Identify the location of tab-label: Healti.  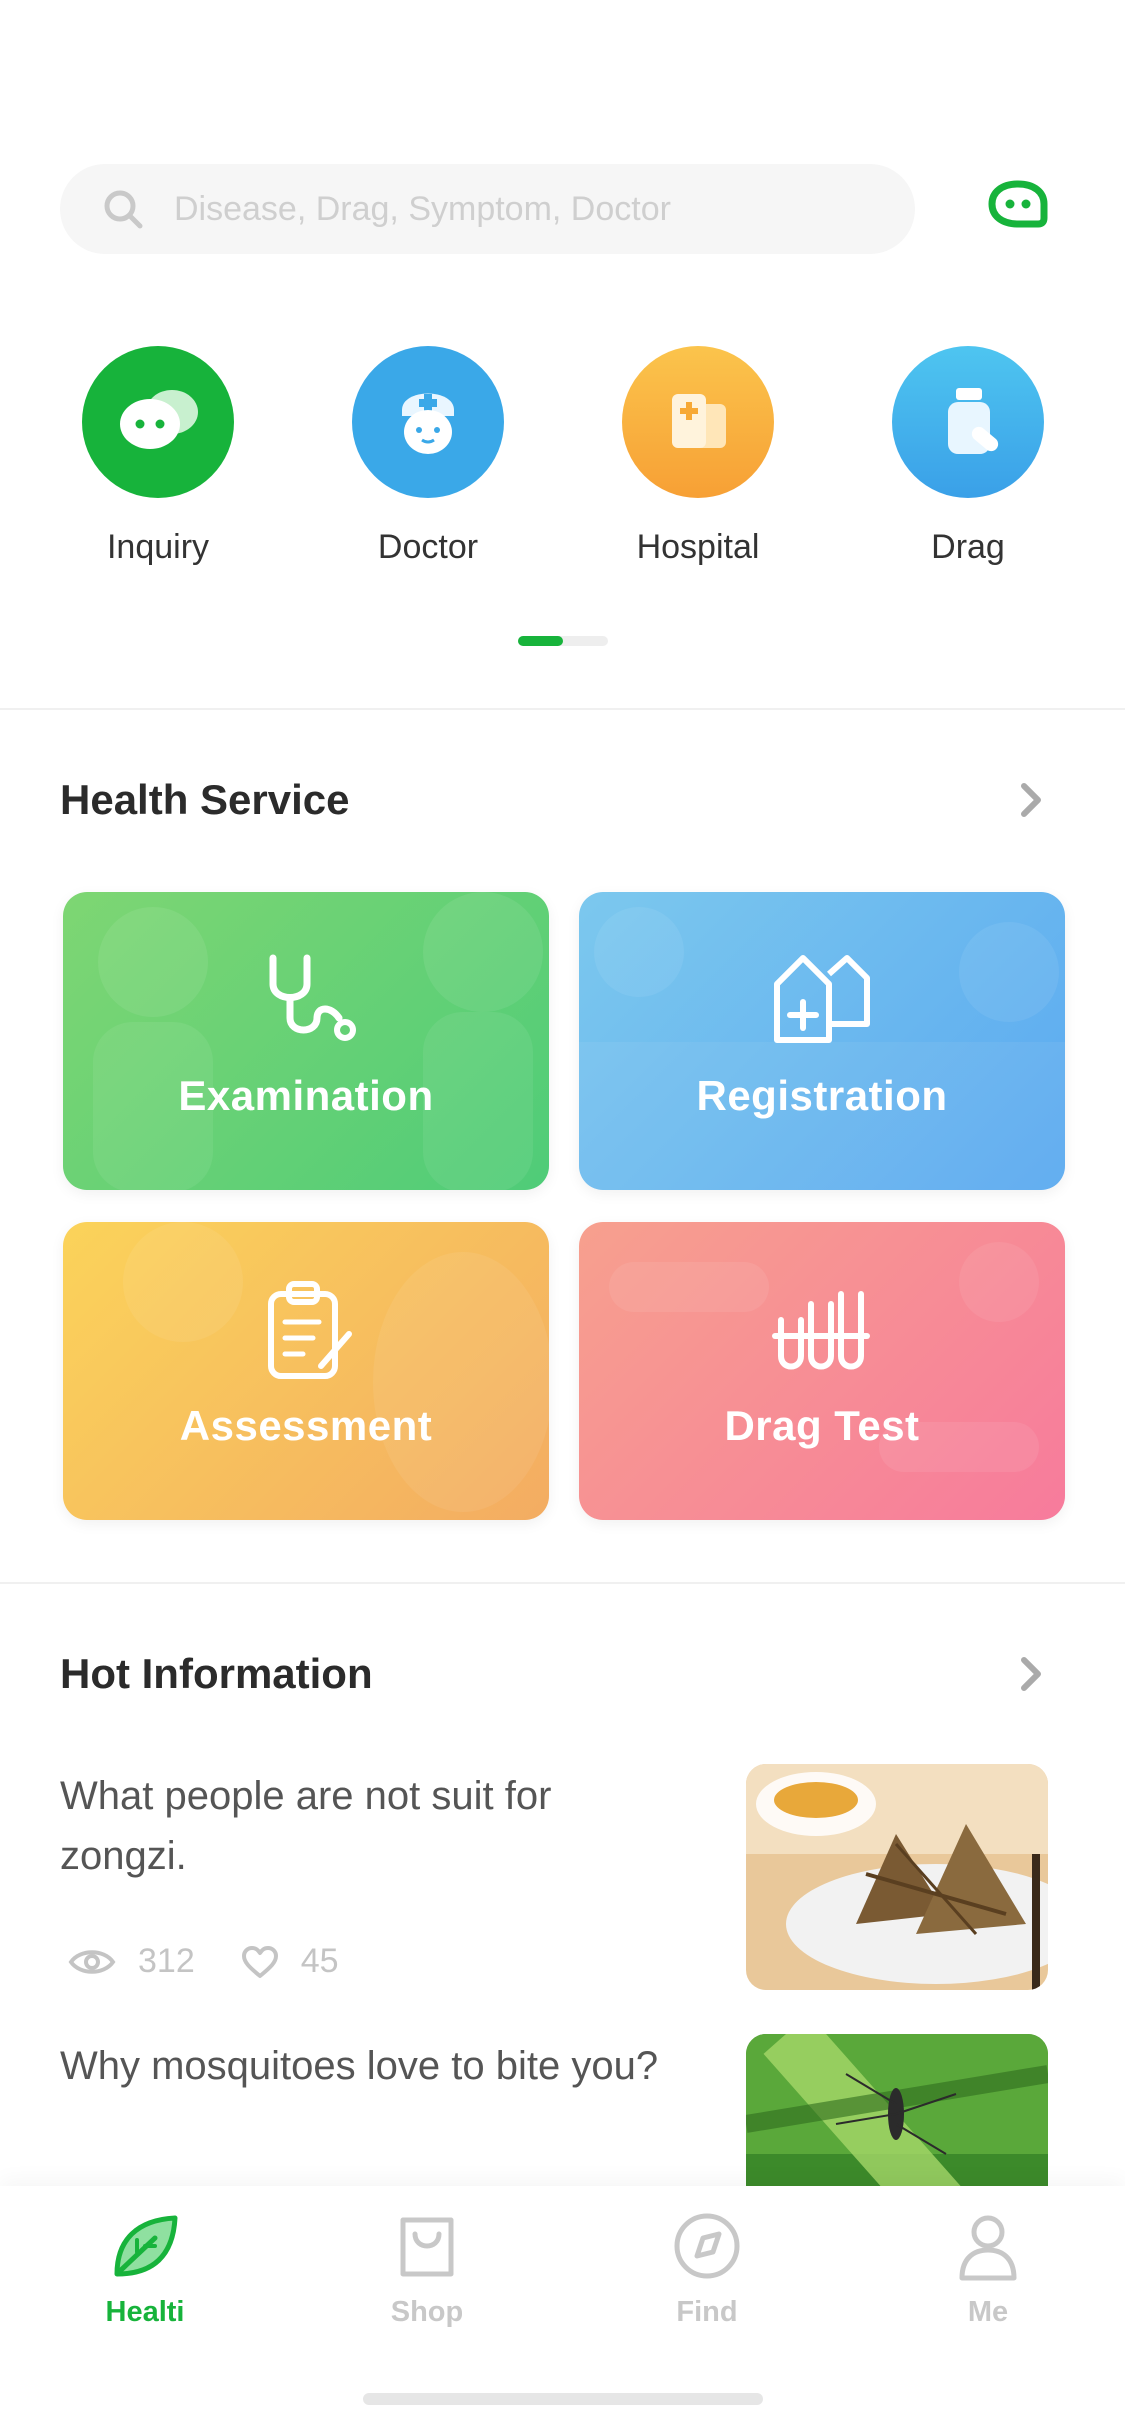
(145, 2312).